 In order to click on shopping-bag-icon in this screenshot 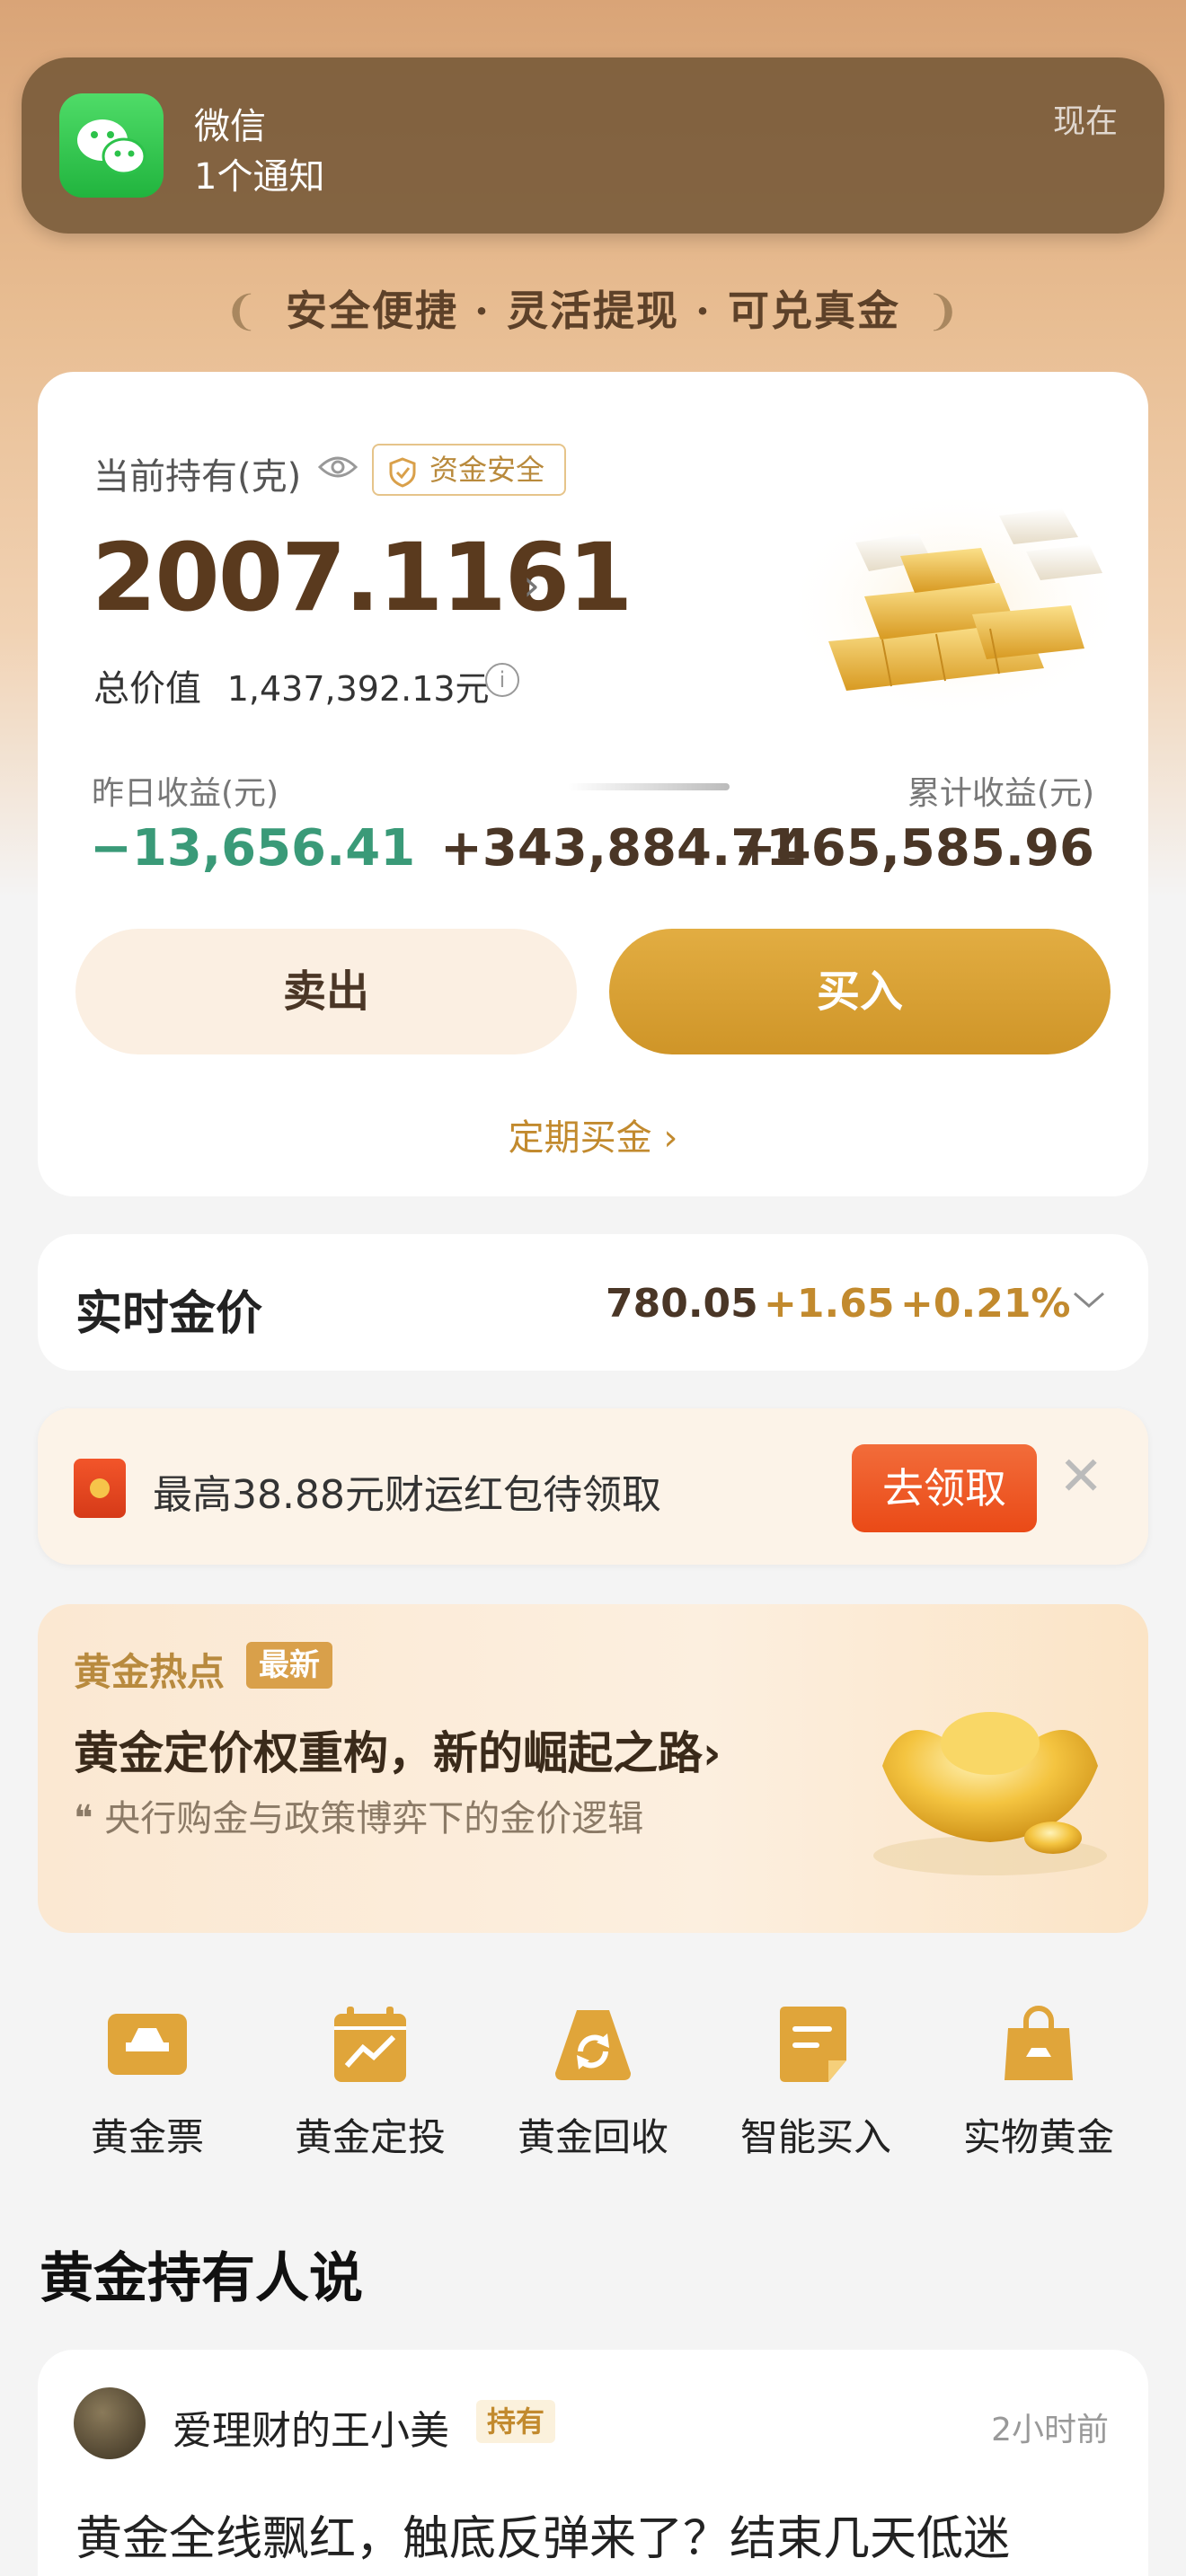, I will do `click(1039, 2044)`.